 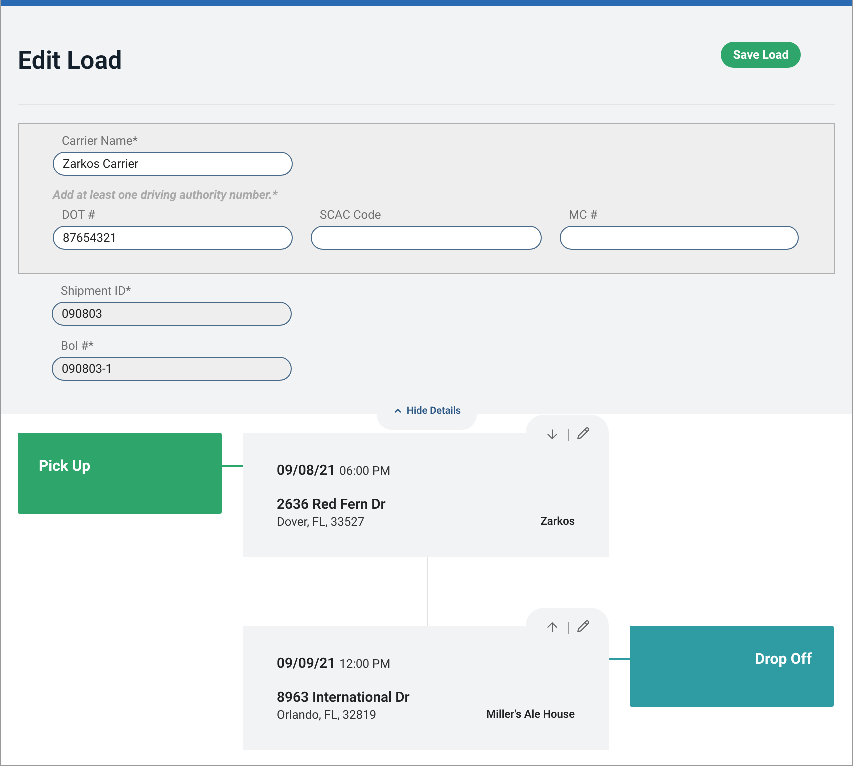 I want to click on move-down-button, so click(x=552, y=434).